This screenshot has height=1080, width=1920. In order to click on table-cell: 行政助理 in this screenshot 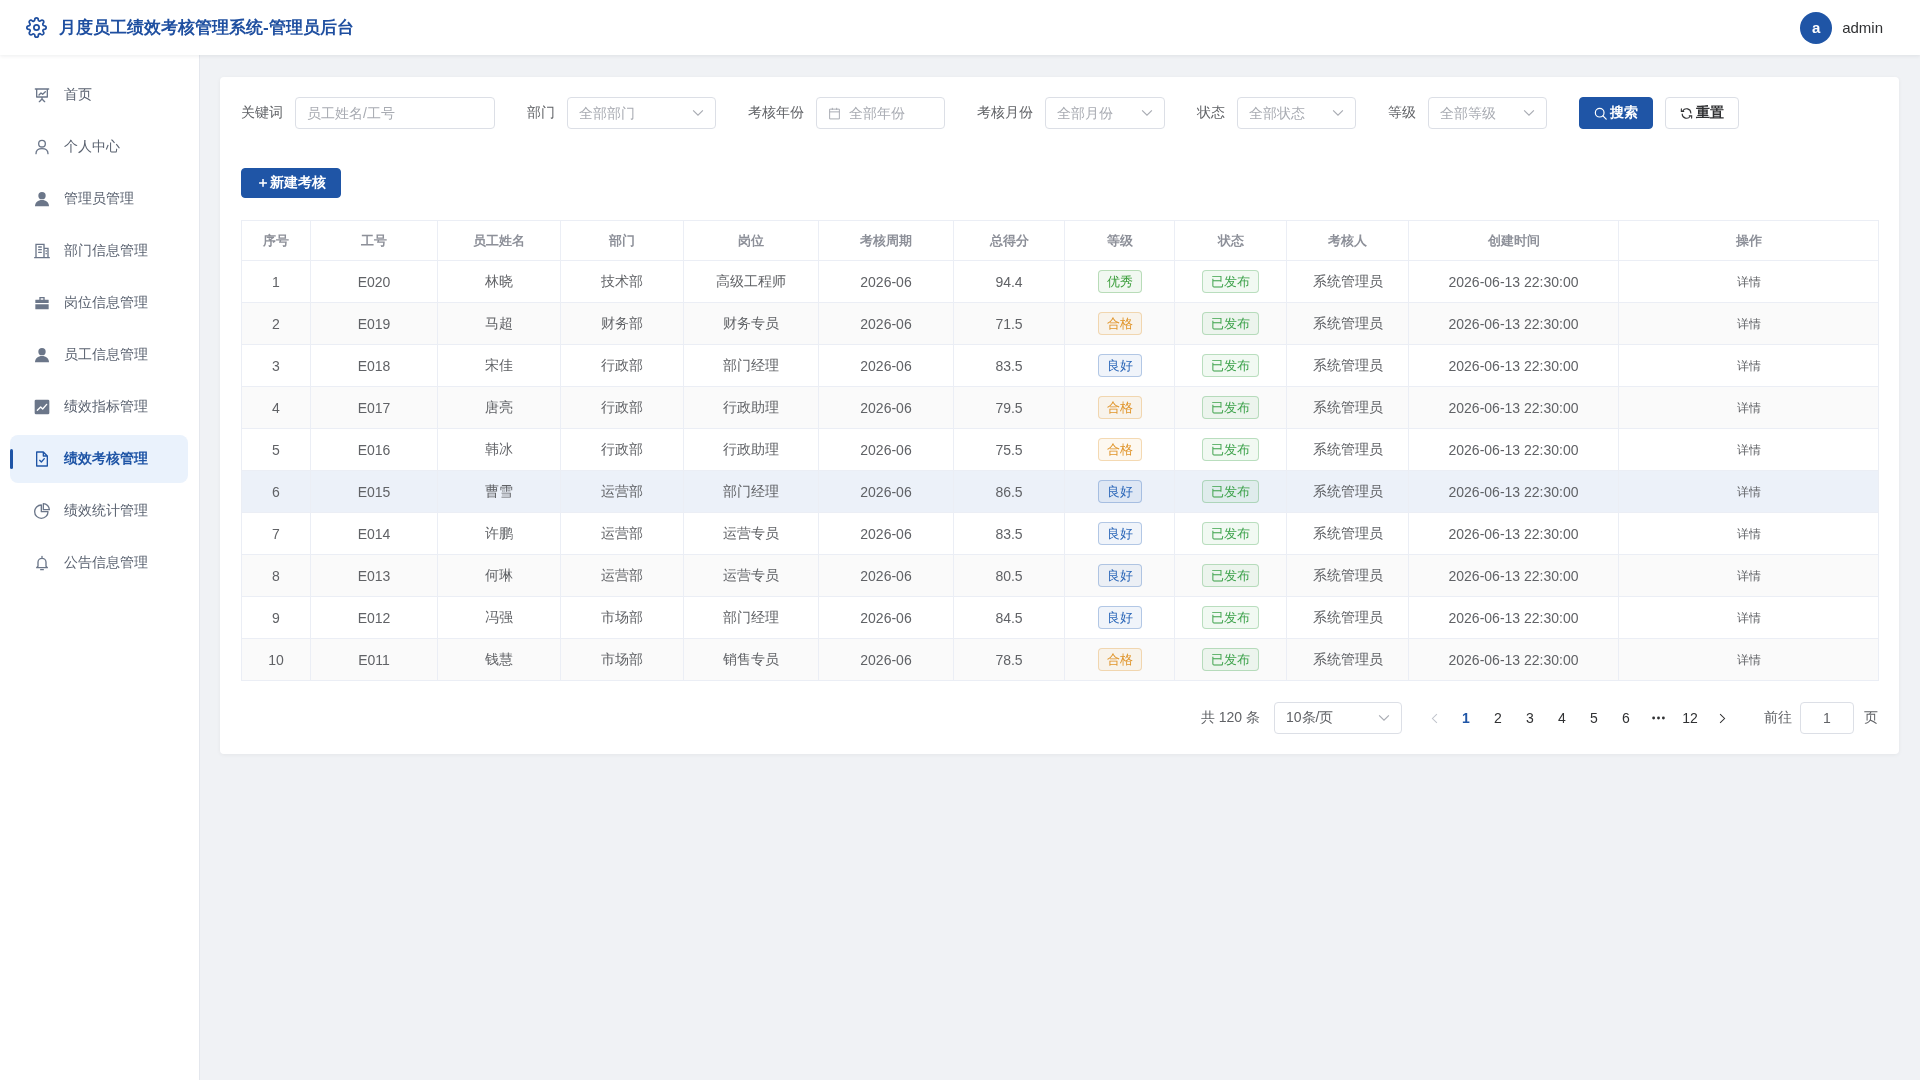, I will do `click(751, 407)`.